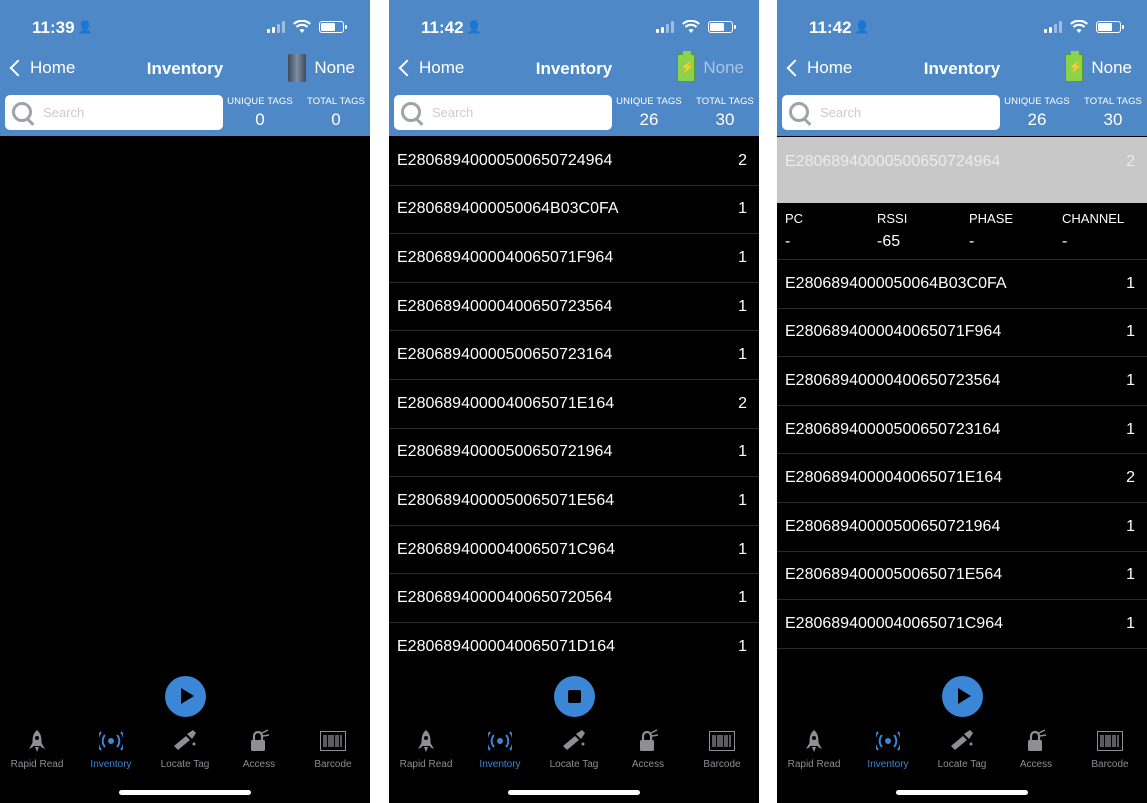  What do you see at coordinates (574, 640) in the screenshot?
I see `tag-row: E2806894000040065071D164 1` at bounding box center [574, 640].